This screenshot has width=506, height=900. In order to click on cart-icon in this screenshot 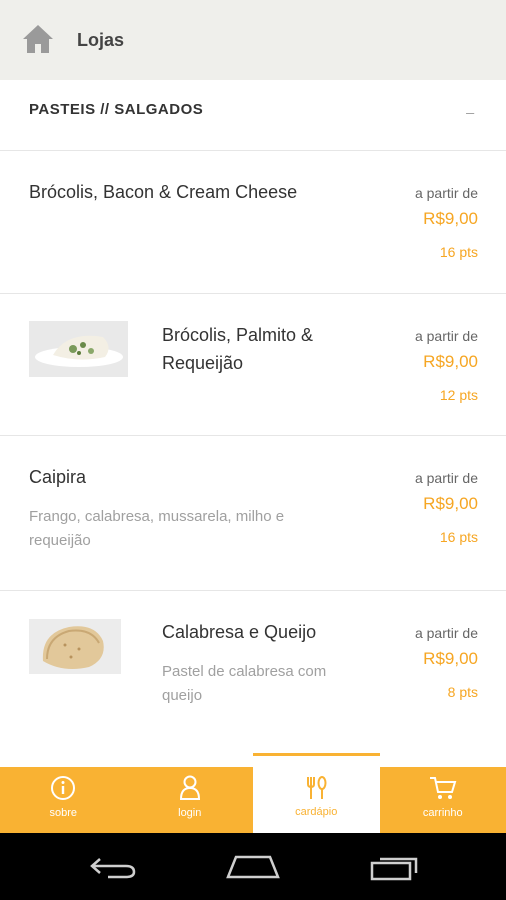, I will do `click(443, 788)`.